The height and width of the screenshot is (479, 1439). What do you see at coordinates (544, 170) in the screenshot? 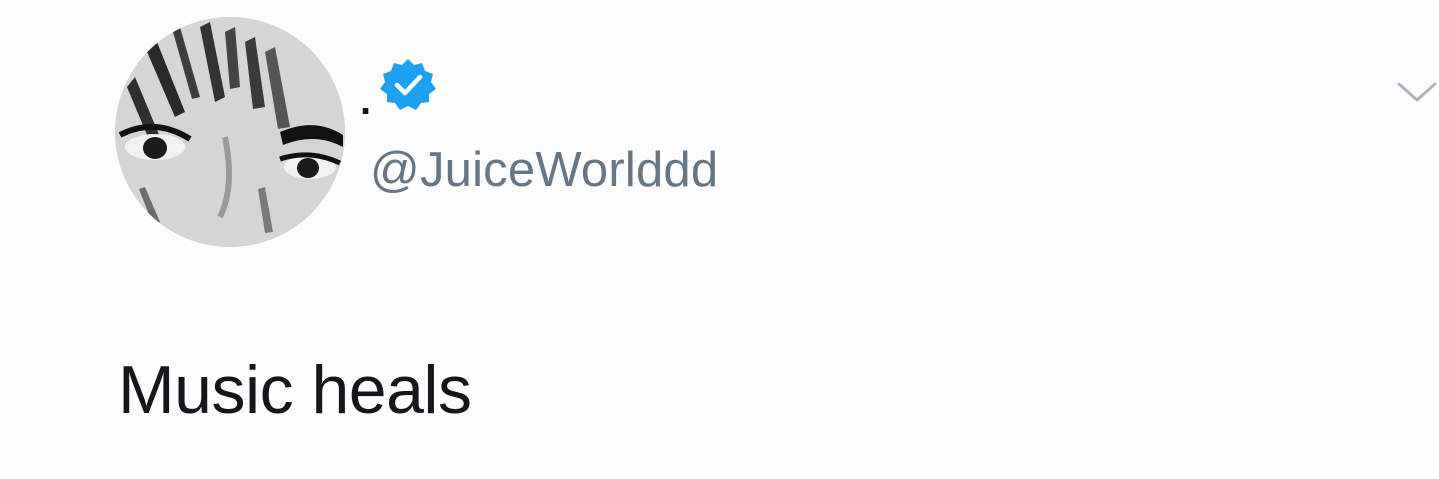
I see `user-handle: @JuiceWorlddd` at bounding box center [544, 170].